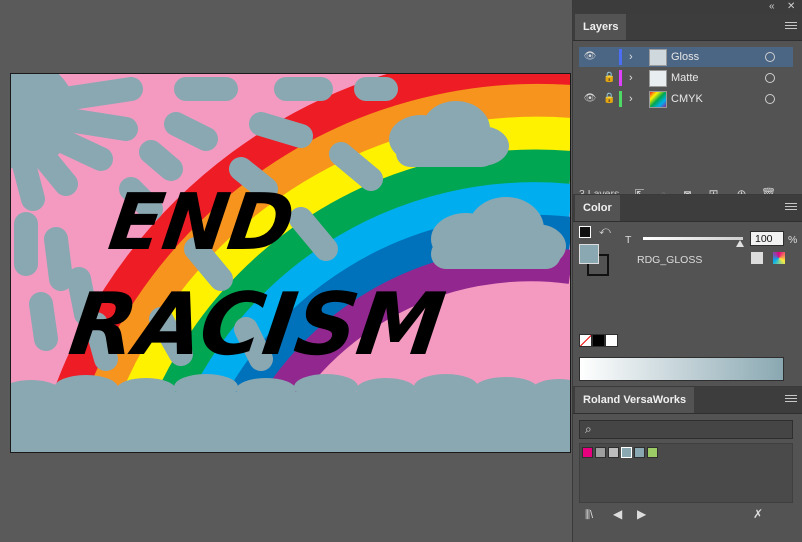 Image resolution: width=802 pixels, height=542 pixels. What do you see at coordinates (758, 514) in the screenshot?
I see `remove-swatch-icon: ✗` at bounding box center [758, 514].